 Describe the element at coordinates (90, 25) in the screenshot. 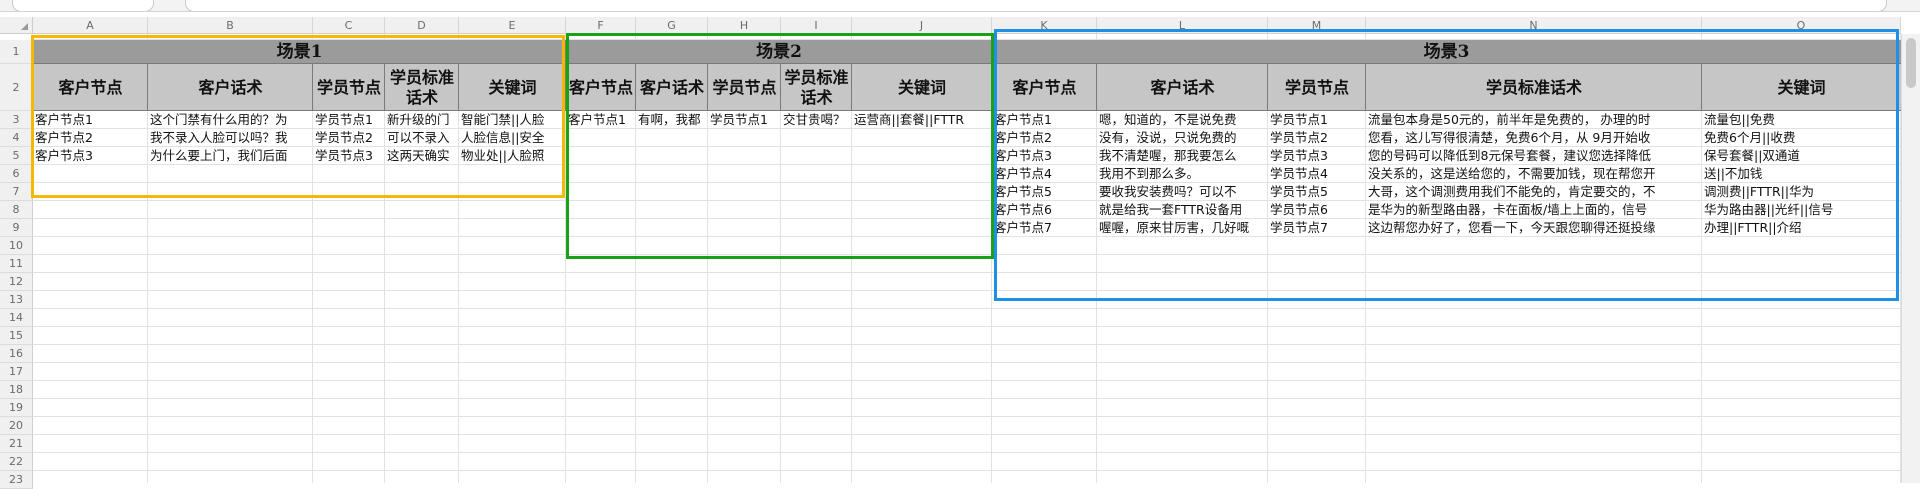

I see `column-header-0: A` at that location.